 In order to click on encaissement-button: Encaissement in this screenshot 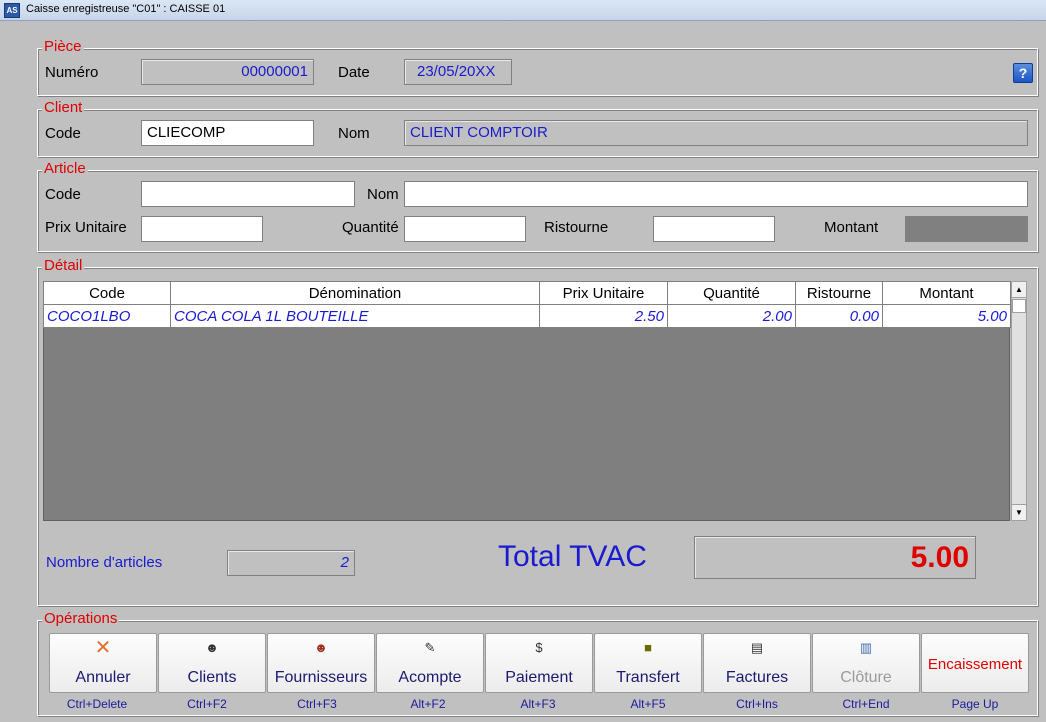, I will do `click(975, 663)`.